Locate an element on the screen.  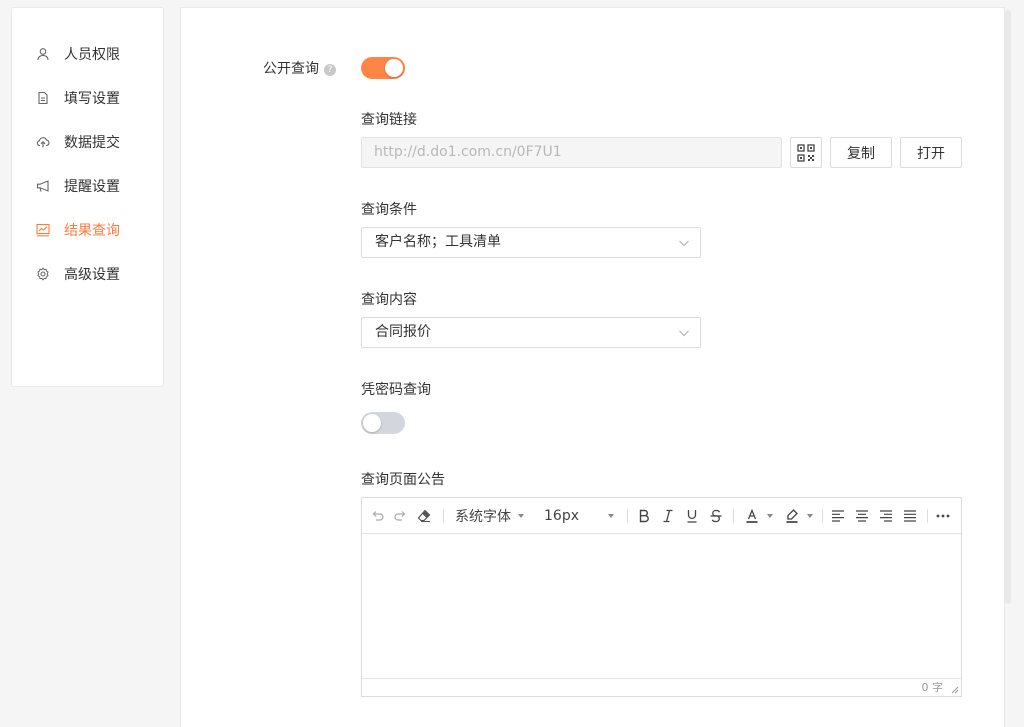
public-query-label: 公开查询? is located at coordinates (299, 68).